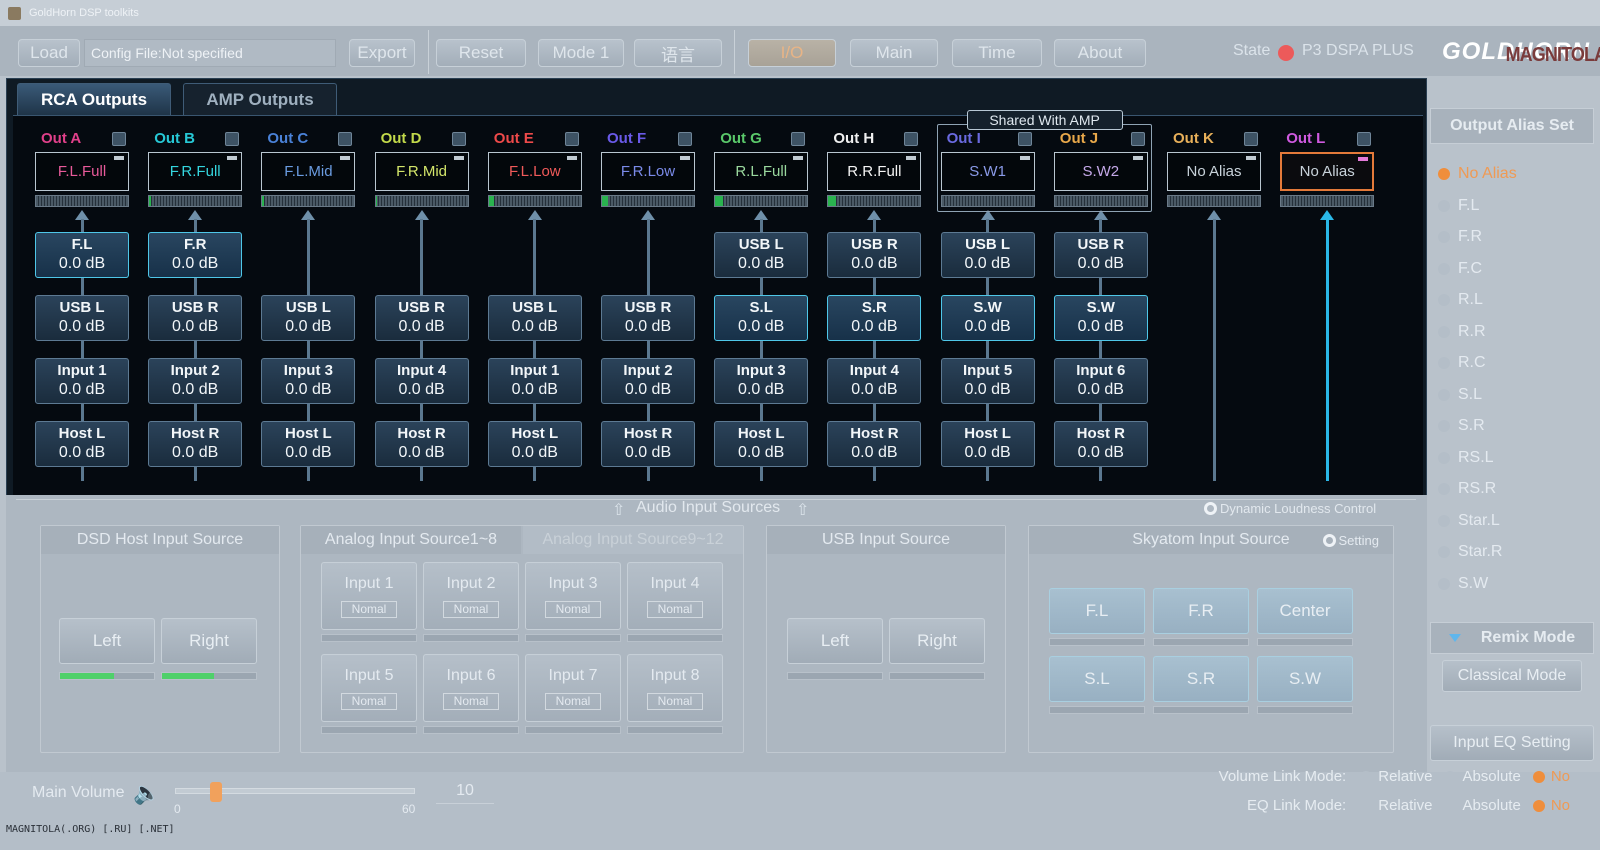 The width and height of the screenshot is (1600, 850). I want to click on volume-value: 10, so click(465, 793).